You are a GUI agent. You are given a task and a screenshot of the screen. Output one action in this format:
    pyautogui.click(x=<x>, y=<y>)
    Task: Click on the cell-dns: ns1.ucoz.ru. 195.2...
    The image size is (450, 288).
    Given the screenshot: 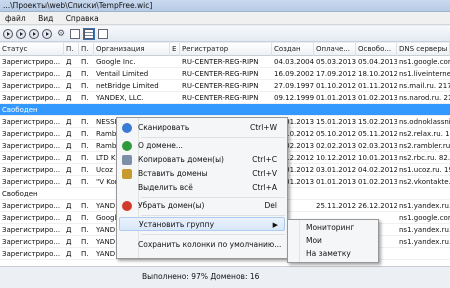 What is the action you would take?
    pyautogui.click(x=424, y=170)
    